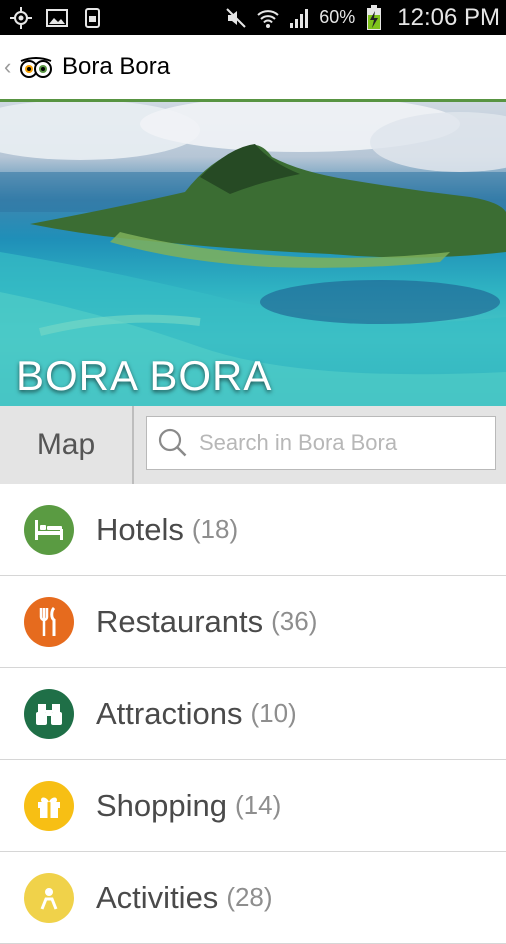 The width and height of the screenshot is (506, 944). Describe the element at coordinates (36, 67) in the screenshot. I see `tripadvisor-owl-logo-icon` at that location.